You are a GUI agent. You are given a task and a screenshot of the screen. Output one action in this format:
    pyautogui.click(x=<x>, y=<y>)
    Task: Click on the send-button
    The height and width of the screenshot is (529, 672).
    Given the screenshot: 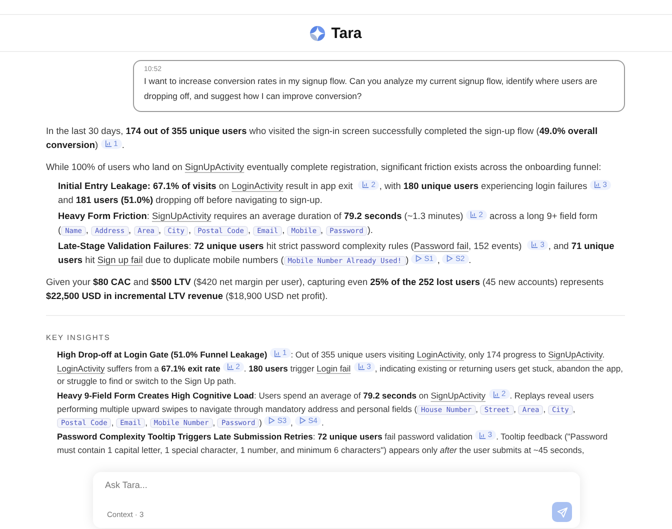 What is the action you would take?
    pyautogui.click(x=562, y=512)
    